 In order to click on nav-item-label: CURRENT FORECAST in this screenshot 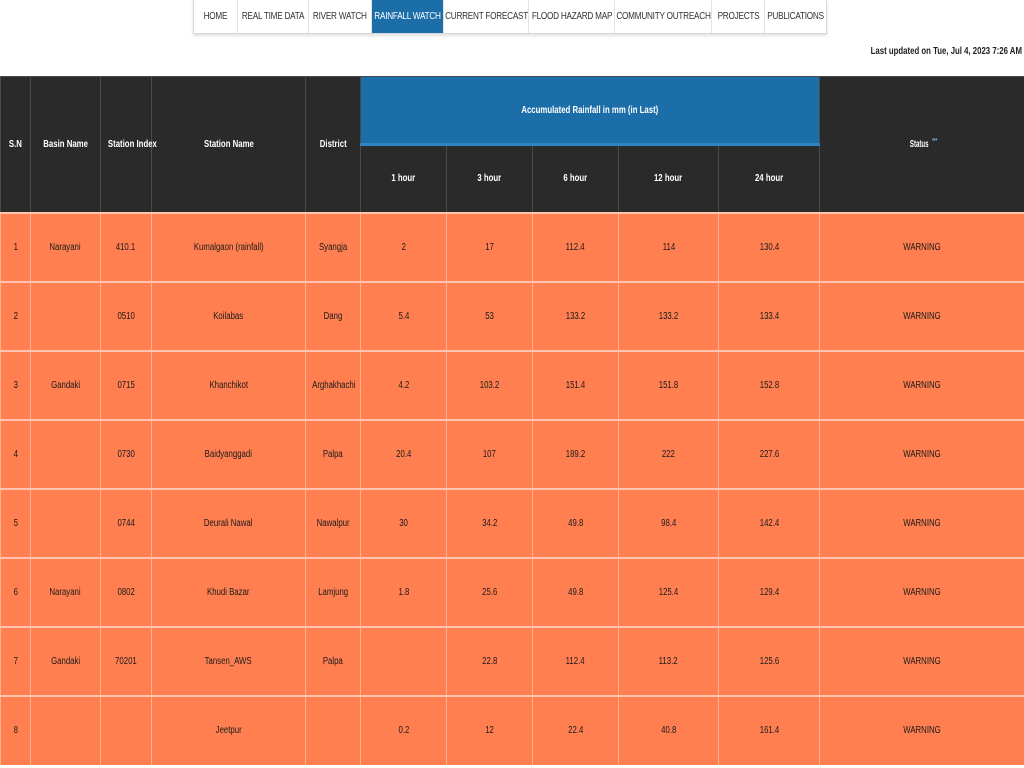, I will do `click(486, 16)`.